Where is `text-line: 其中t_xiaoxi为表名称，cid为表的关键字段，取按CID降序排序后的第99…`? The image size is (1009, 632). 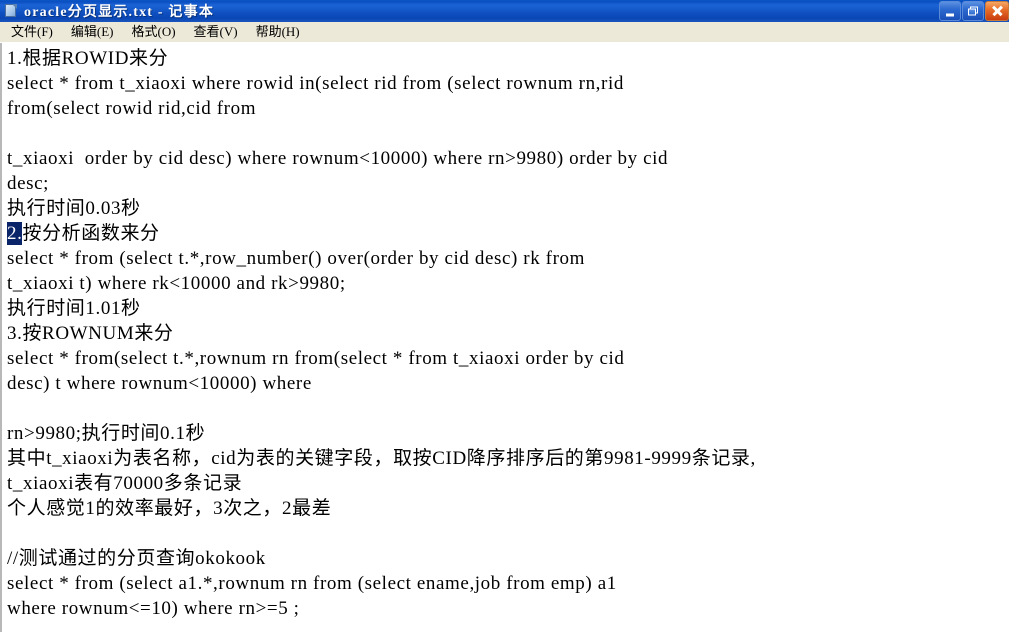 text-line: 其中t_xiaoxi为表名称，cid为表的关键字段，取按CID降序排序后的第99… is located at coordinates (508, 458).